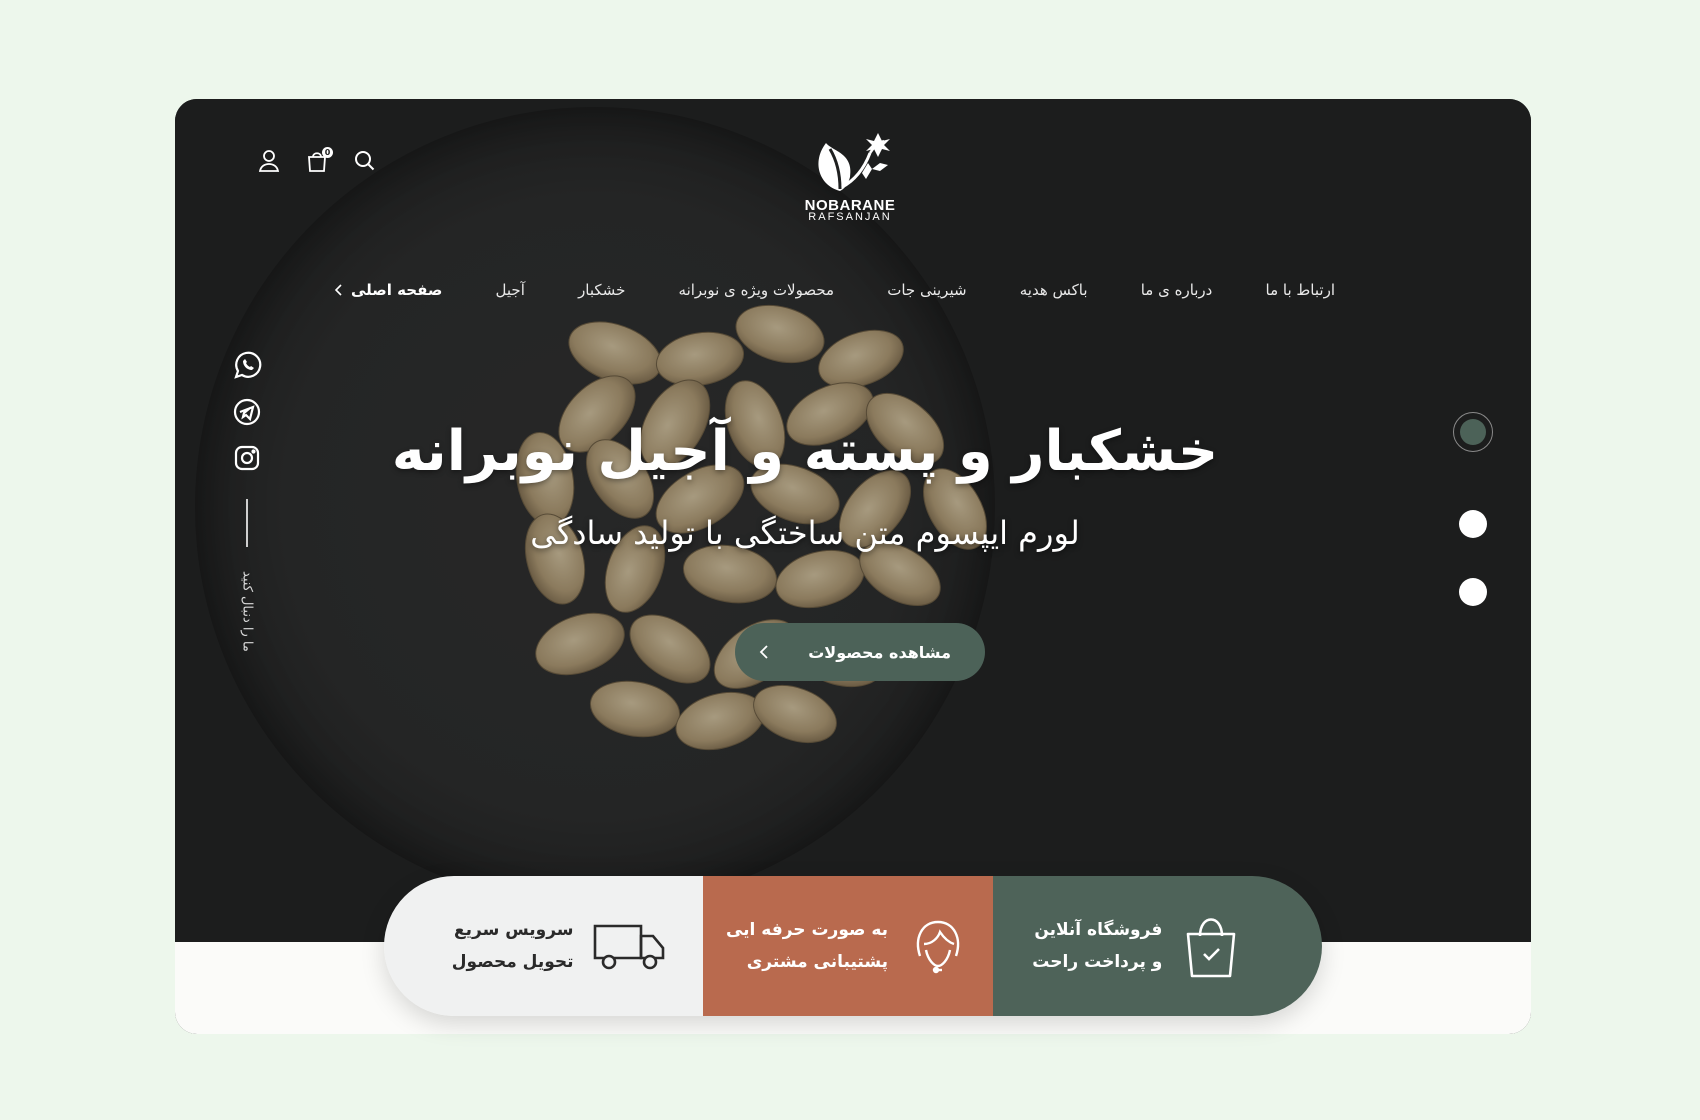  Describe the element at coordinates (1097, 946) in the screenshot. I see `feature-online-store-text: فروشگاه آنلاین و پرداخت راحت` at that location.